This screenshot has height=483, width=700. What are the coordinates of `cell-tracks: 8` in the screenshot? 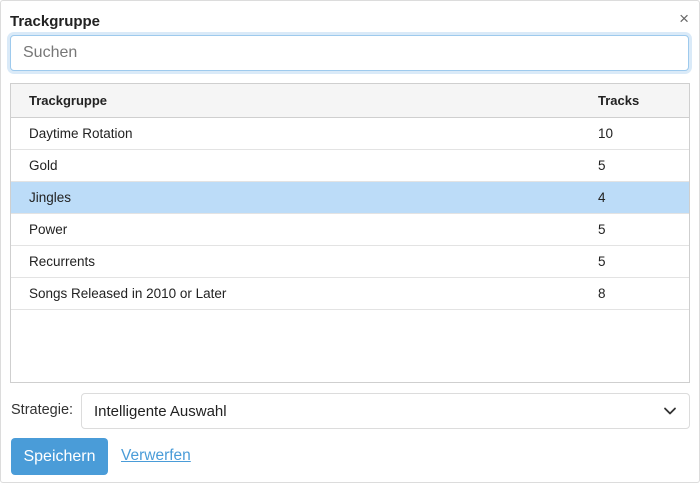 It's located at (602, 293).